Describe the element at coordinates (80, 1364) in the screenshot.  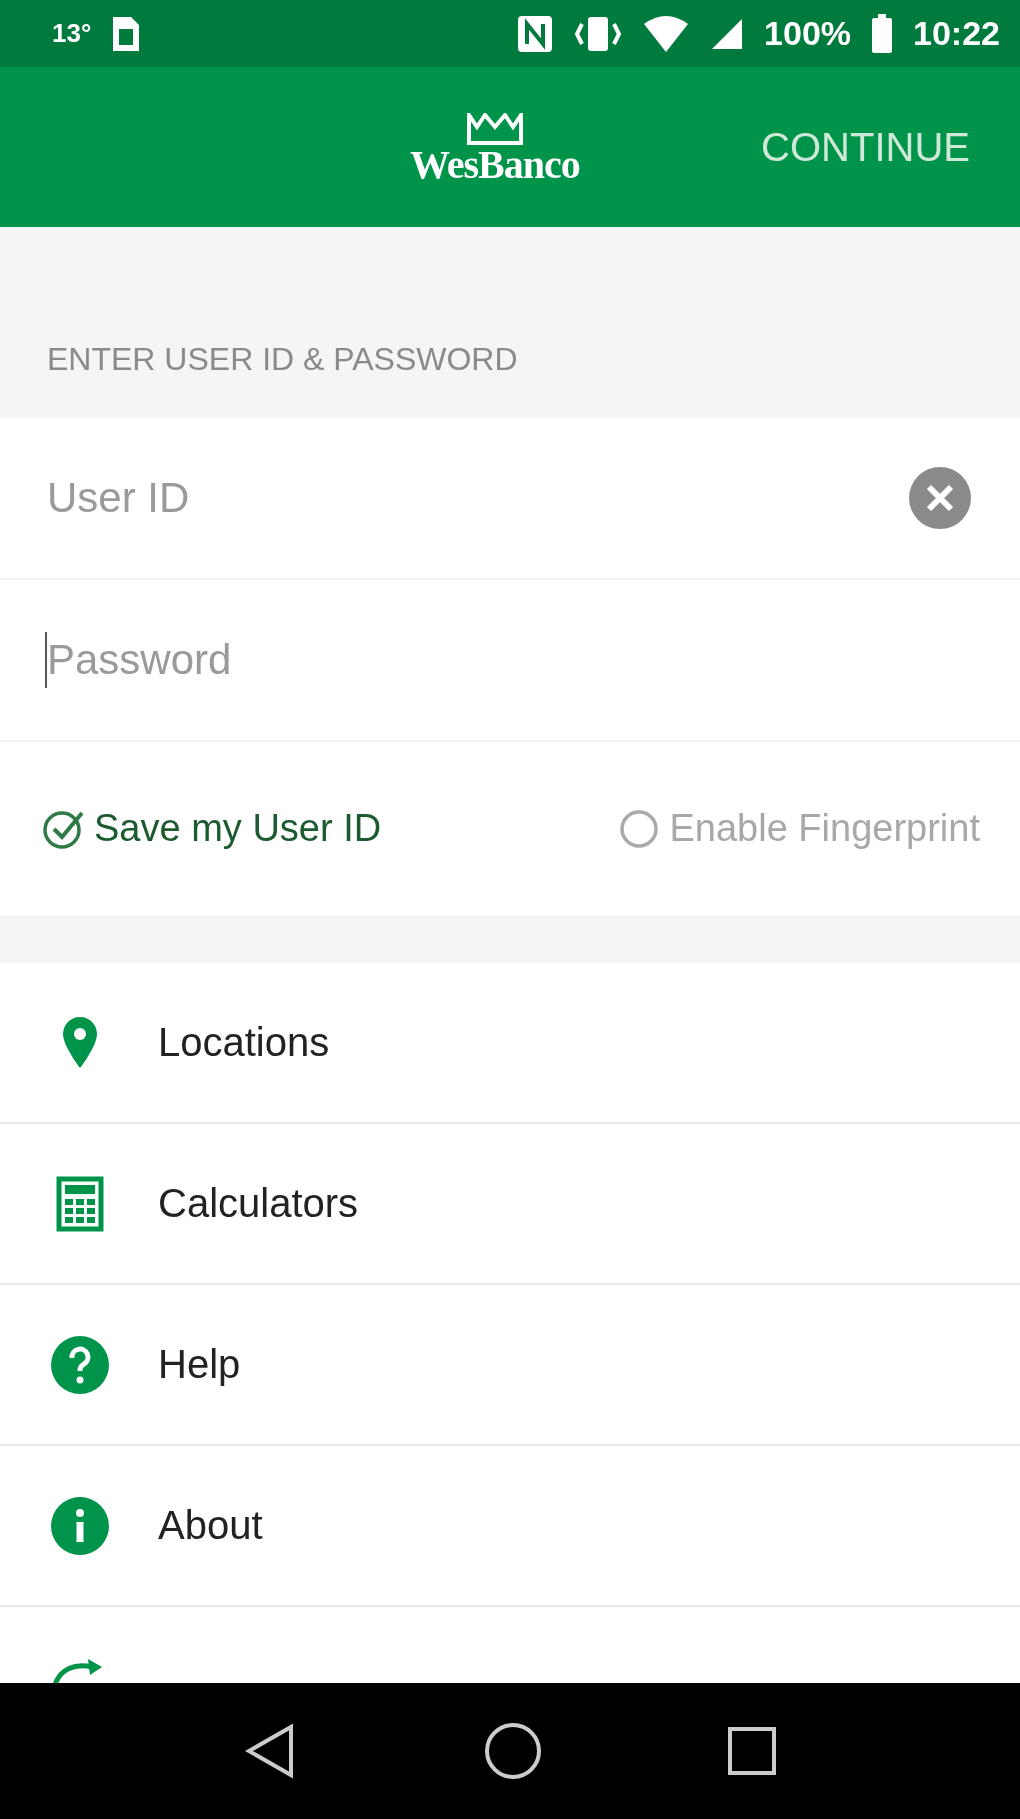
I see `help-icon` at that location.